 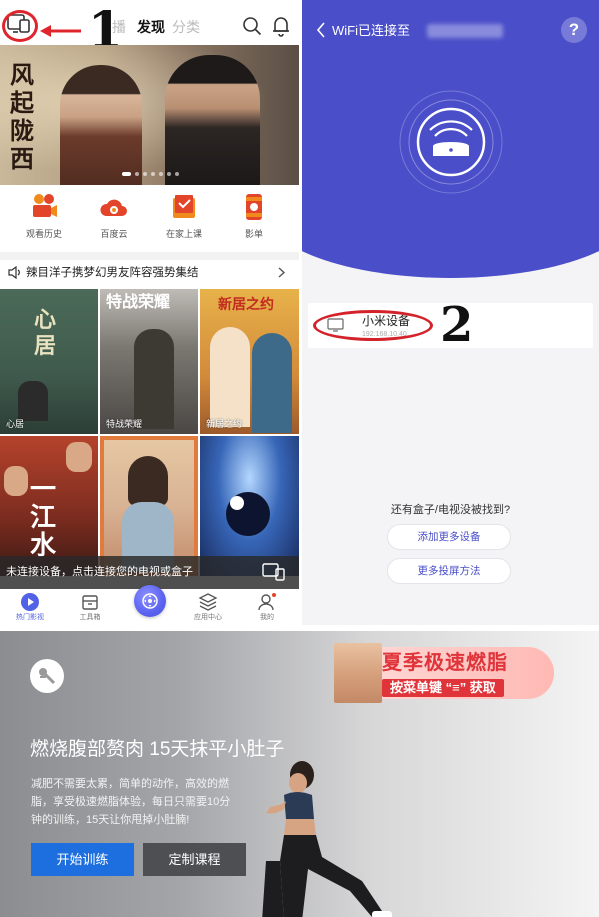 I want to click on nav-toolbox: 工具箱, so click(x=90, y=607).